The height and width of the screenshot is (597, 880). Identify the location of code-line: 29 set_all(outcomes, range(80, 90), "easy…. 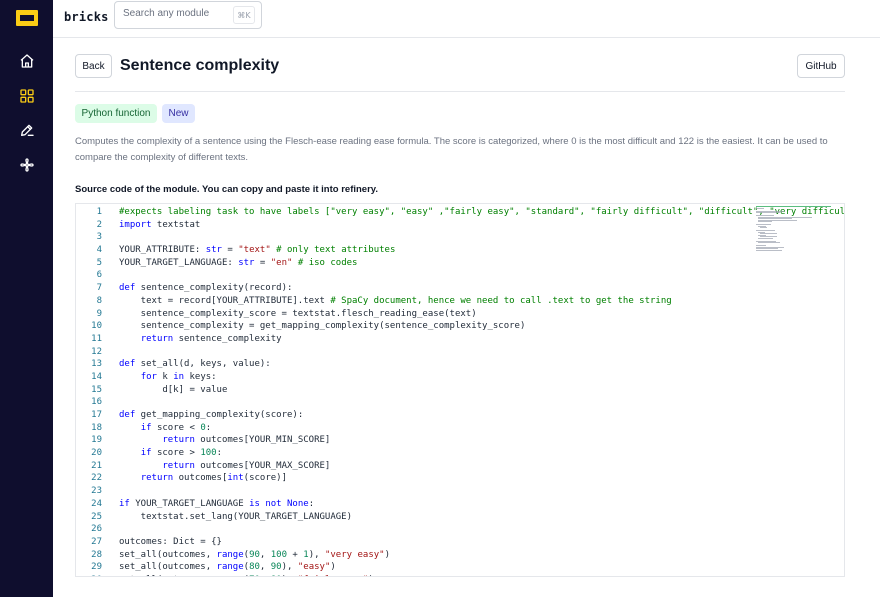
(416, 567).